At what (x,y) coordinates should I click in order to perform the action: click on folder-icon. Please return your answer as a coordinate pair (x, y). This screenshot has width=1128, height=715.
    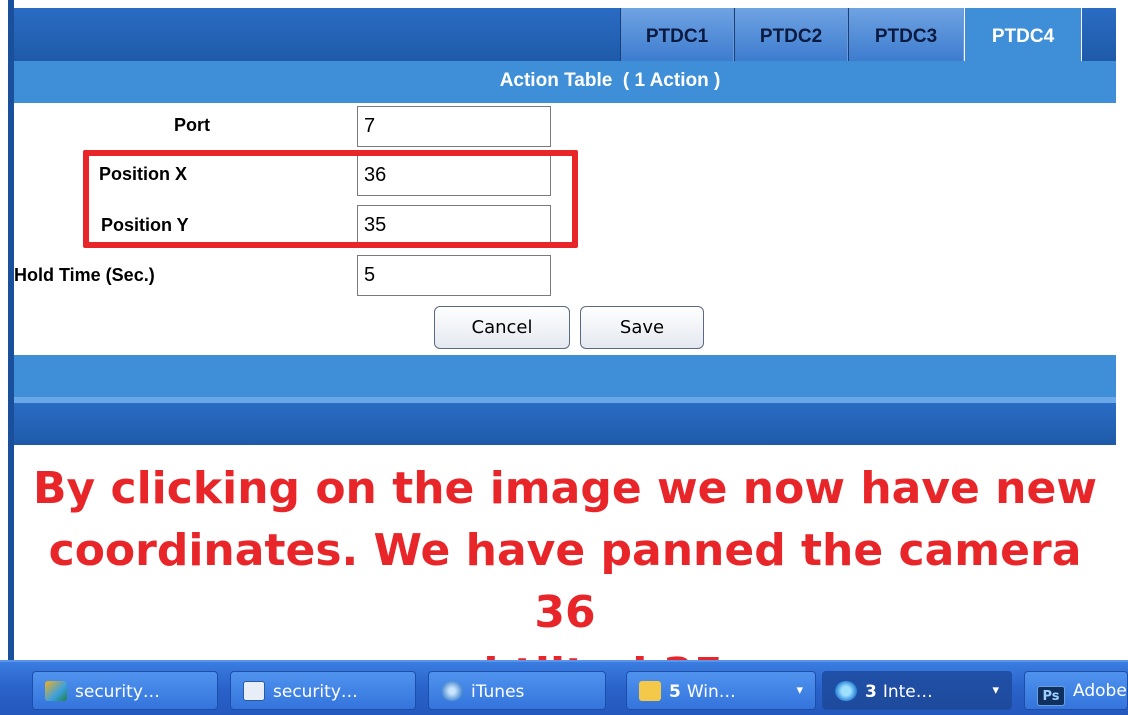
    Looking at the image, I should click on (650, 691).